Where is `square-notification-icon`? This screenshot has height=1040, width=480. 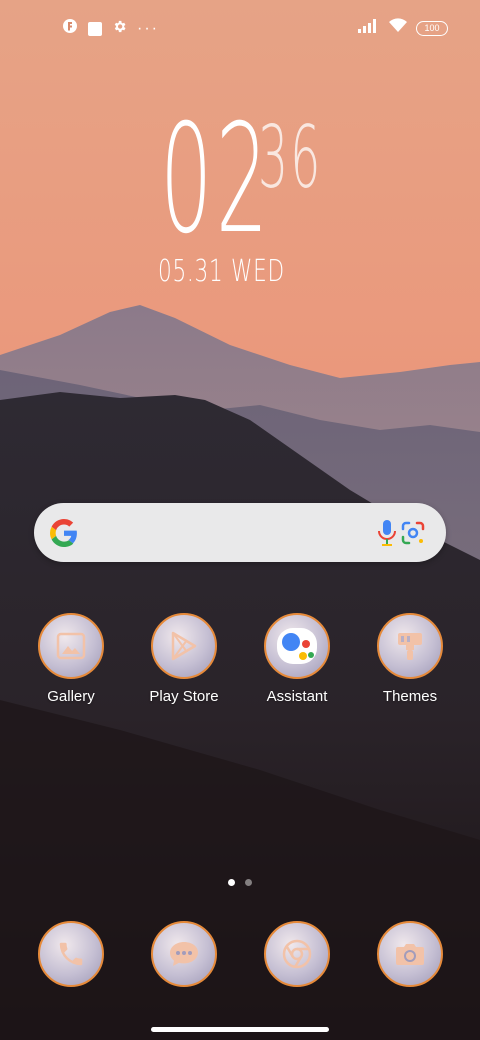
square-notification-icon is located at coordinates (95, 28).